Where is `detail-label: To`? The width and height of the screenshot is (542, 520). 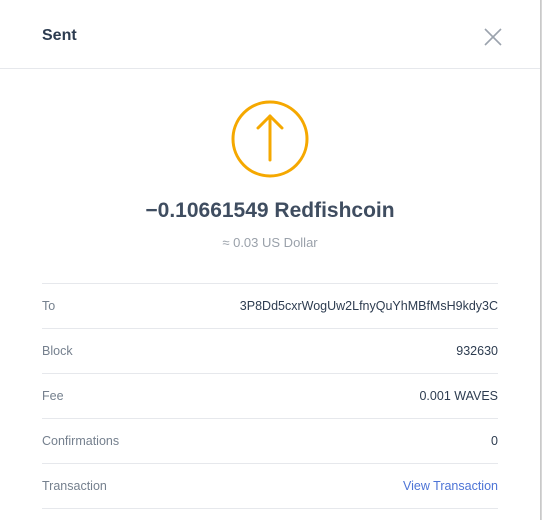
detail-label: To is located at coordinates (49, 306).